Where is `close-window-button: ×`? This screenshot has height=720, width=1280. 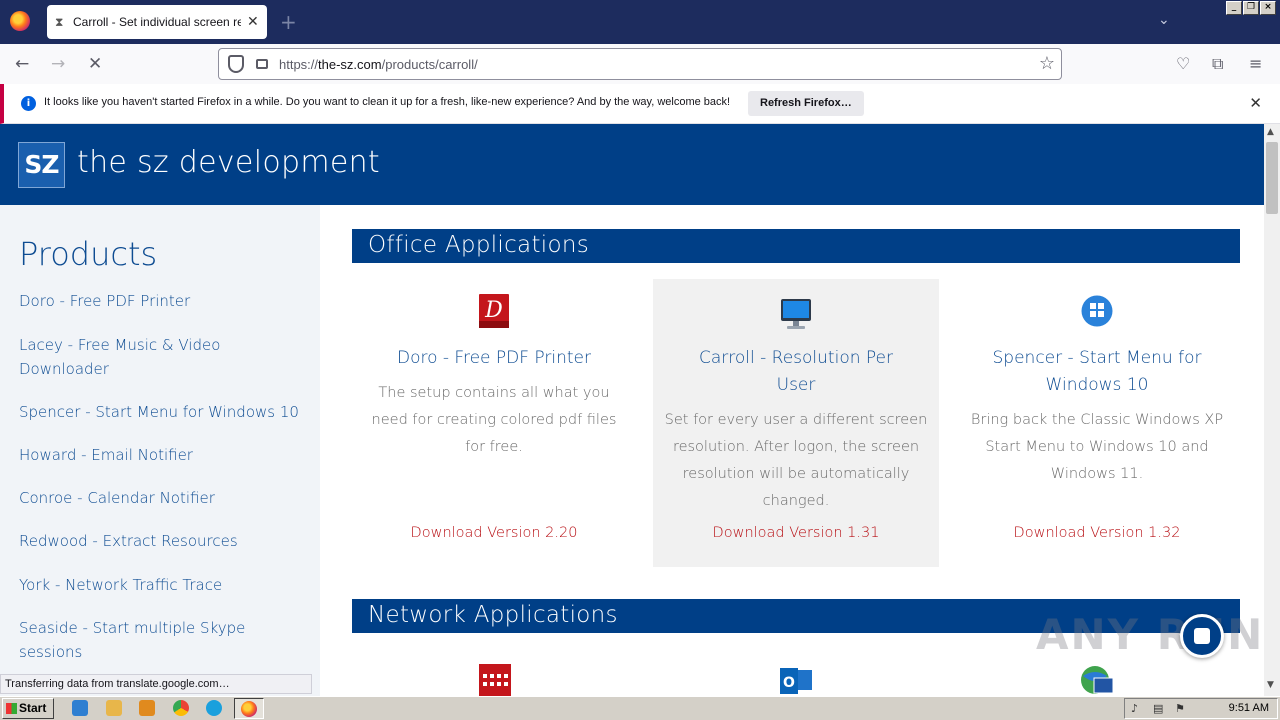
close-window-button: × is located at coordinates (1268, 8).